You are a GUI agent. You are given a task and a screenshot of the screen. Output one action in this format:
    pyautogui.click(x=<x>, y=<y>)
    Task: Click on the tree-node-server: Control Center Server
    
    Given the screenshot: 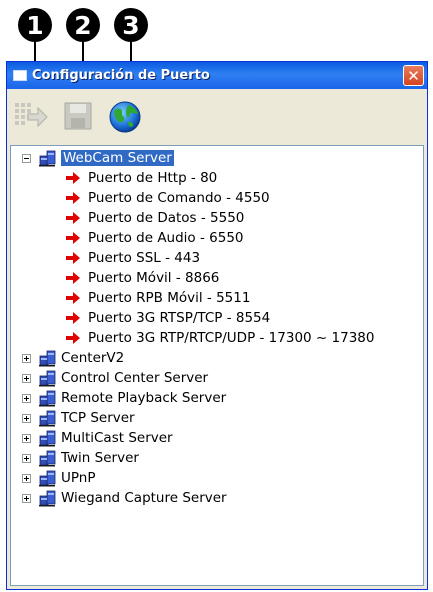 What is the action you would take?
    pyautogui.click(x=115, y=378)
    